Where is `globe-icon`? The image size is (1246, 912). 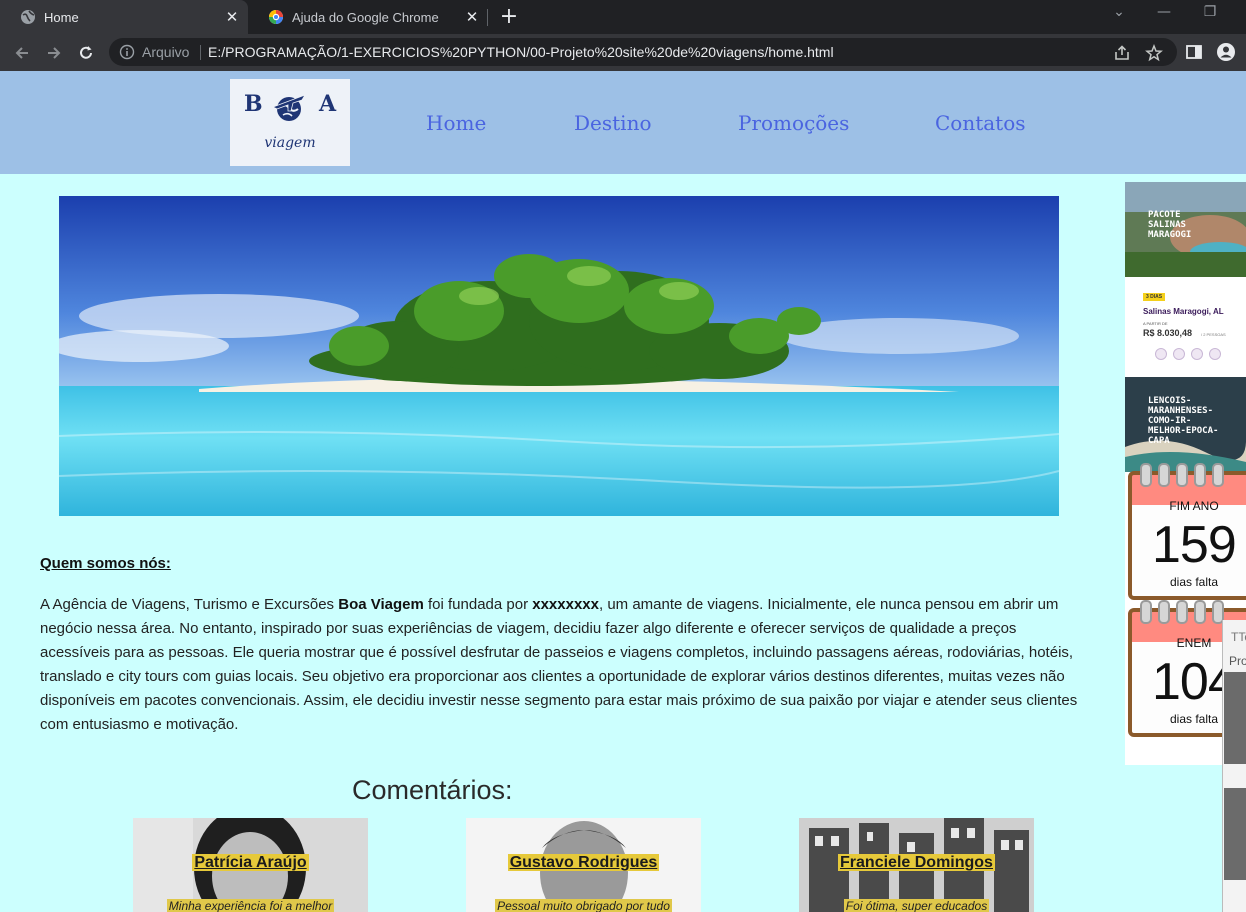
globe-icon is located at coordinates (28, 17).